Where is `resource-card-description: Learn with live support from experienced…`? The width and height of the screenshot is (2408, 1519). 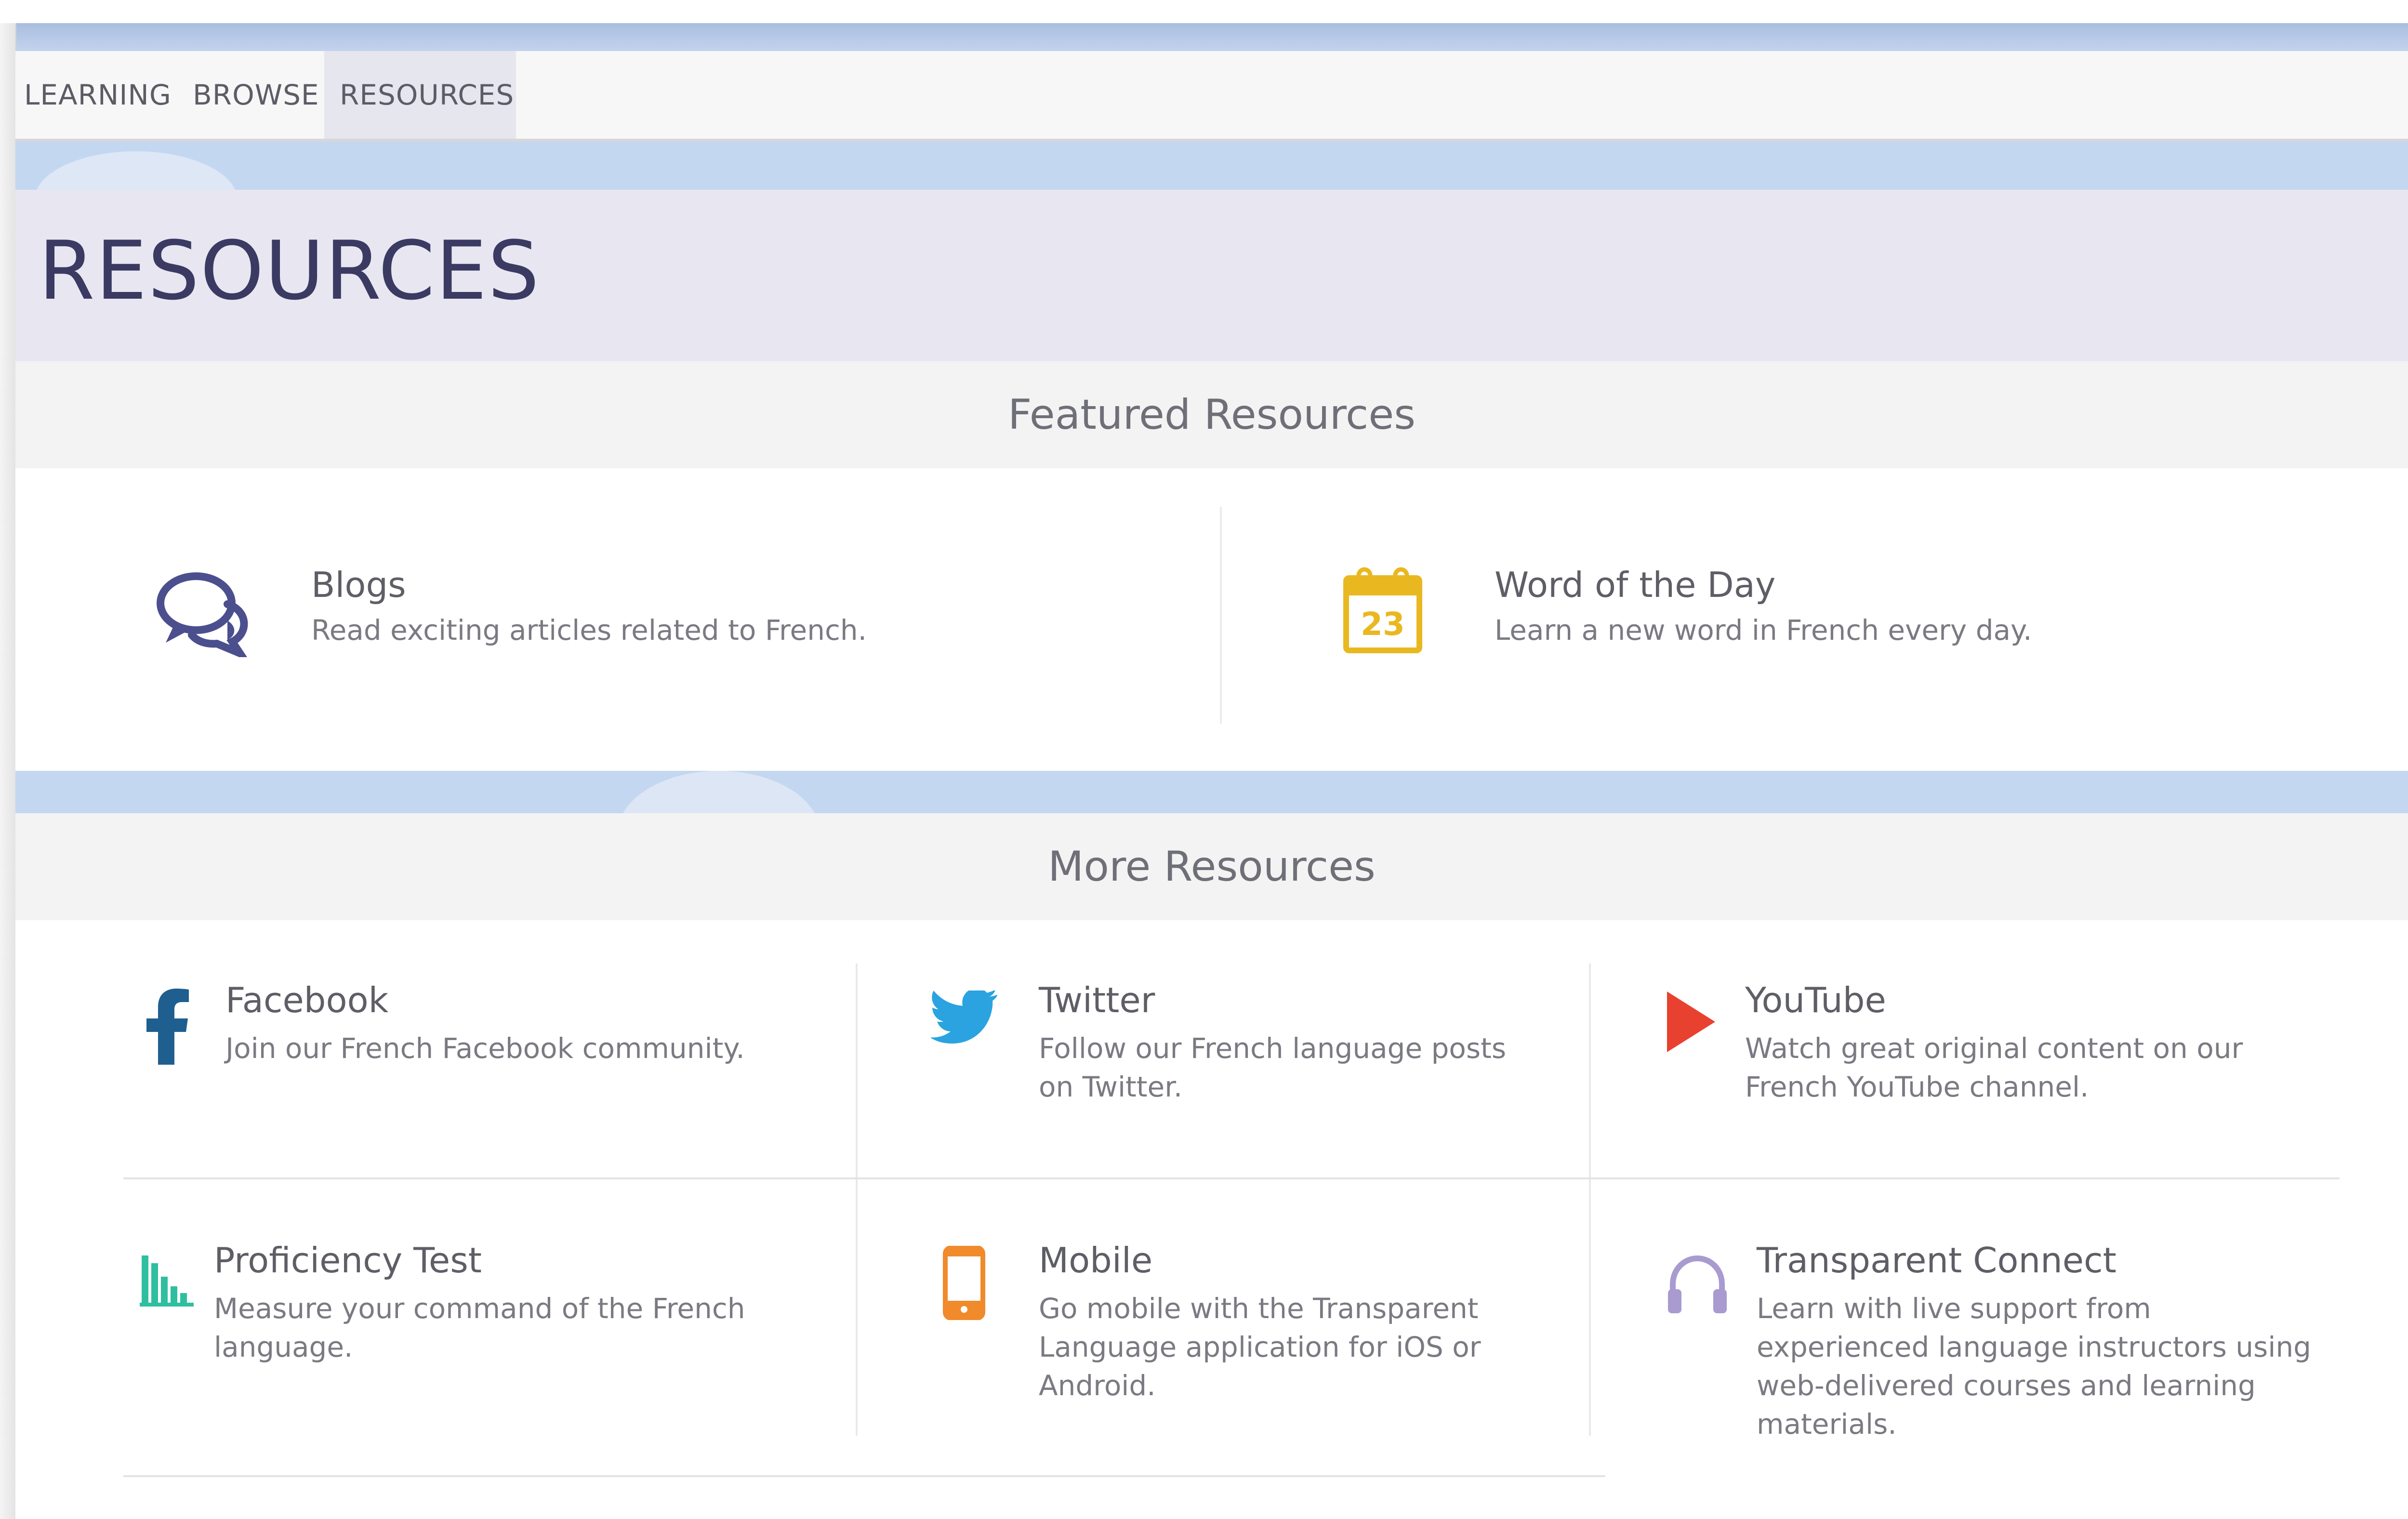 resource-card-description: Learn with live support from experienced… is located at coordinates (2034, 1366).